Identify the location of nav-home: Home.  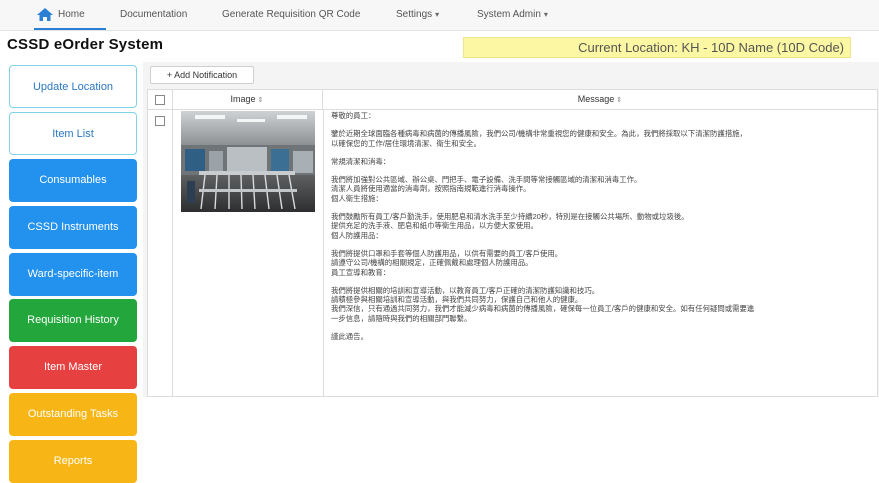
(70, 15).